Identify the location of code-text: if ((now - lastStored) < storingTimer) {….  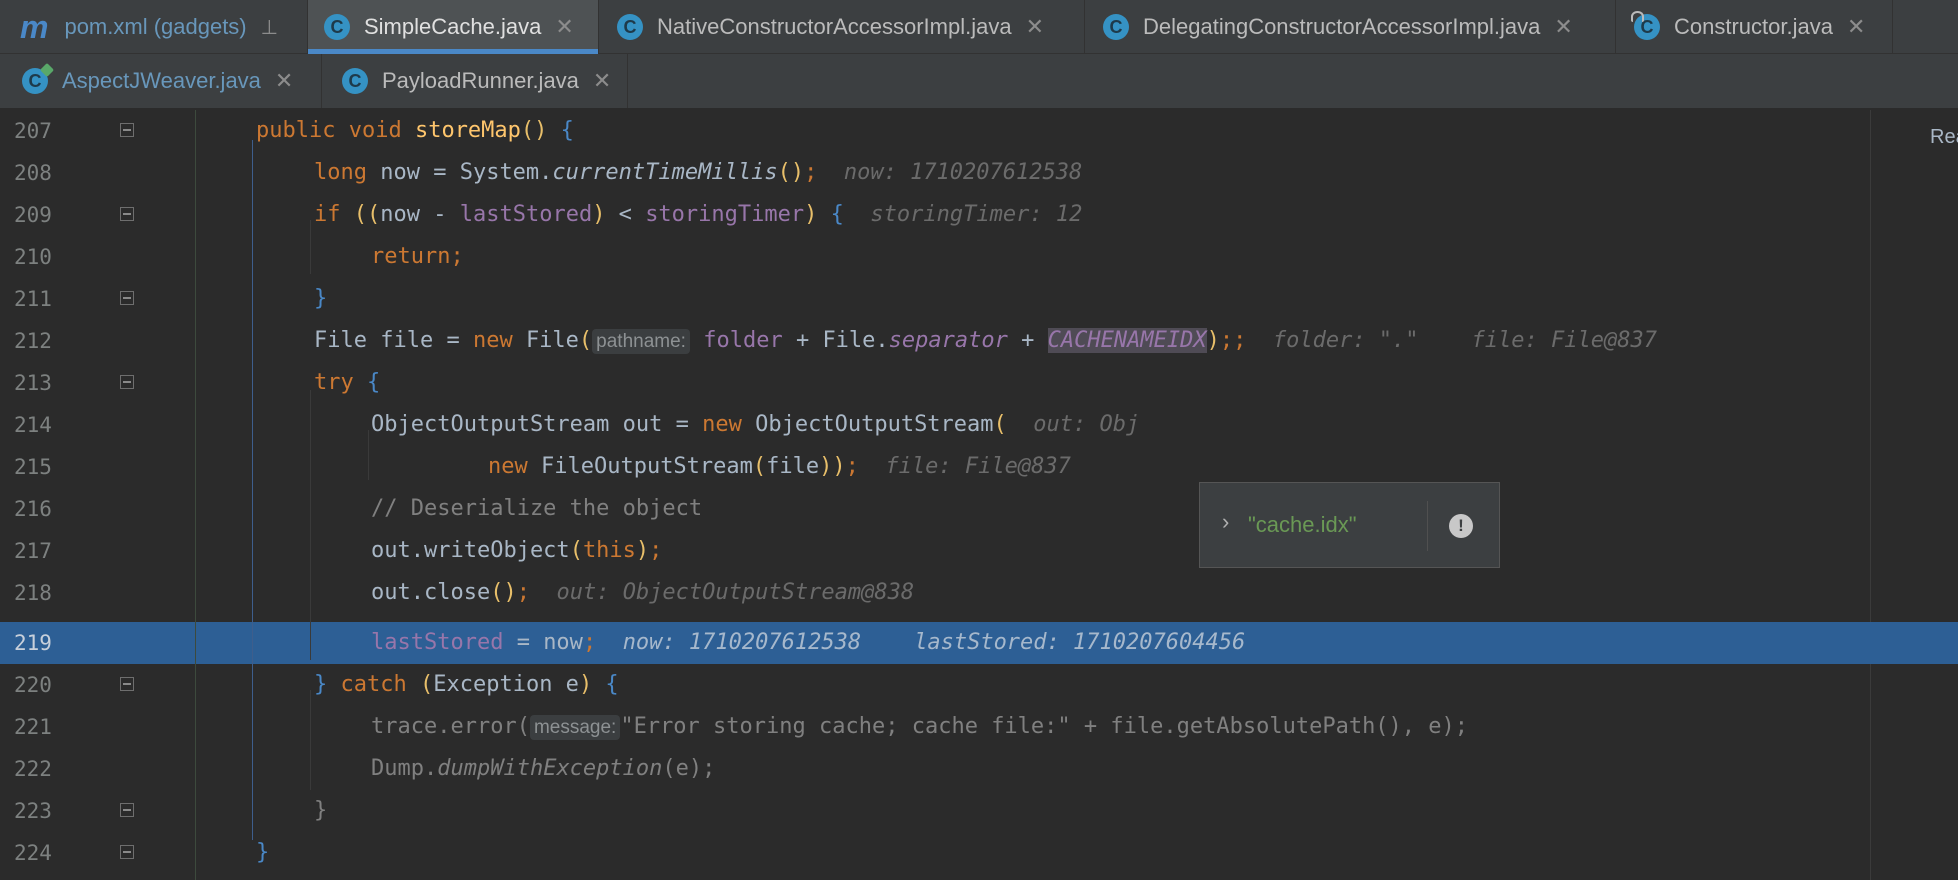
(698, 214).